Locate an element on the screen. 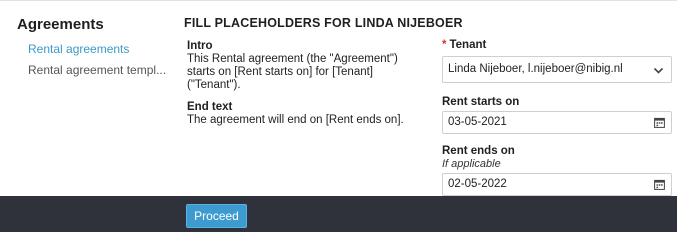 The image size is (677, 240). page-title: FILL PLACEHOLDERS FOR LINDA NIJEBOER is located at coordinates (323, 23).